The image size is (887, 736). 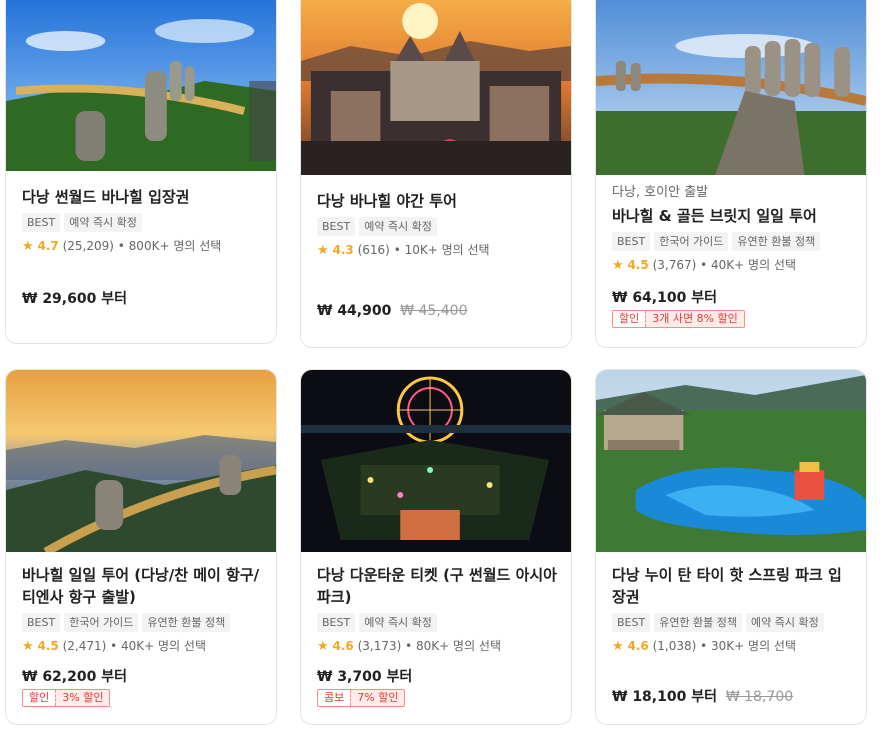 I want to click on review-count: (2,471), so click(x=84, y=646).